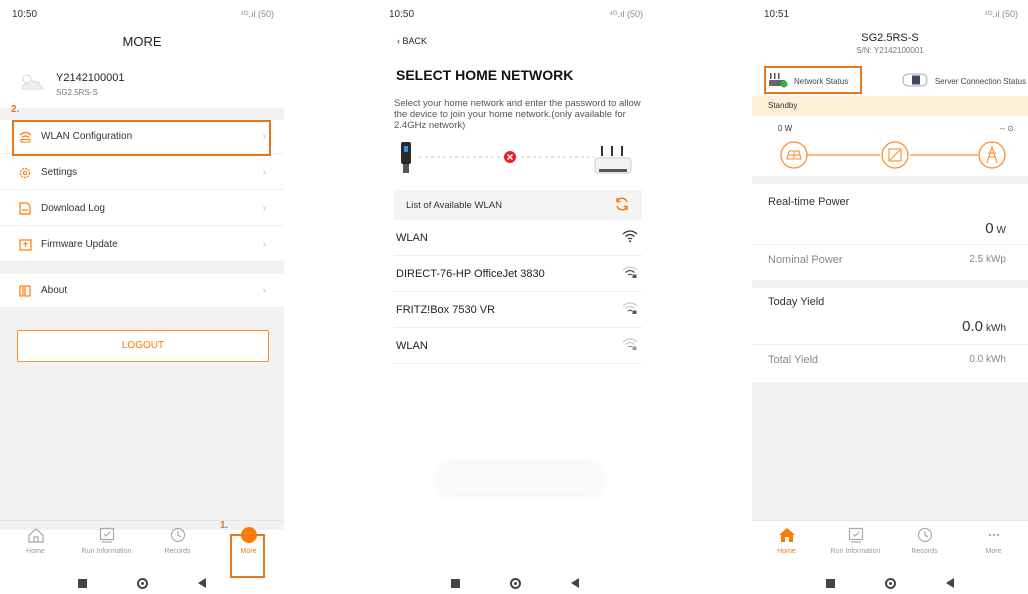 The width and height of the screenshot is (1028, 594). What do you see at coordinates (31, 84) in the screenshot?
I see `weather-avatar-icon` at bounding box center [31, 84].